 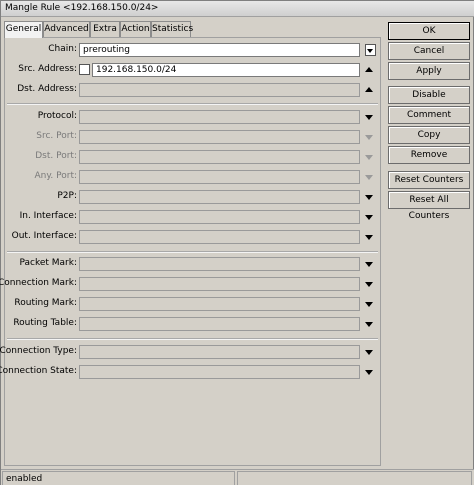 What do you see at coordinates (23, 29) in the screenshot?
I see `tab-general: General` at bounding box center [23, 29].